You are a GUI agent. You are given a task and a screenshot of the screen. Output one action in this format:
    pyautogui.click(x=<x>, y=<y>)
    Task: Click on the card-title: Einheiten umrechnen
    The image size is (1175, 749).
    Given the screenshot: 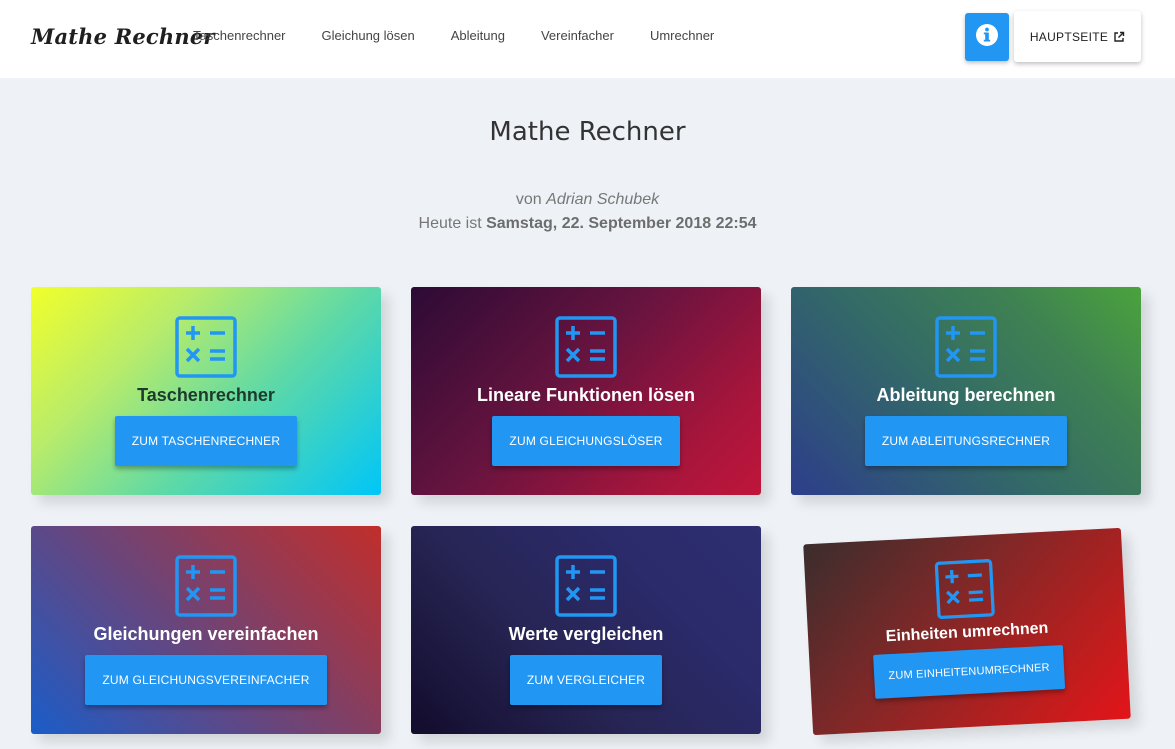 What is the action you would take?
    pyautogui.click(x=967, y=632)
    